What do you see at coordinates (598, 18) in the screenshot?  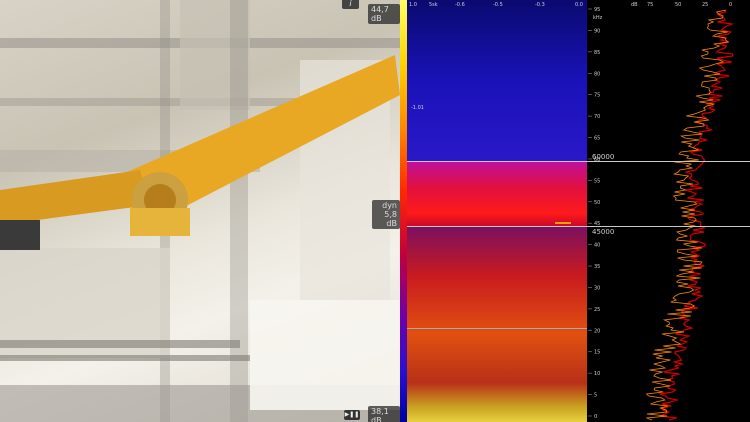 I see `khz-unit-label: kHz` at bounding box center [598, 18].